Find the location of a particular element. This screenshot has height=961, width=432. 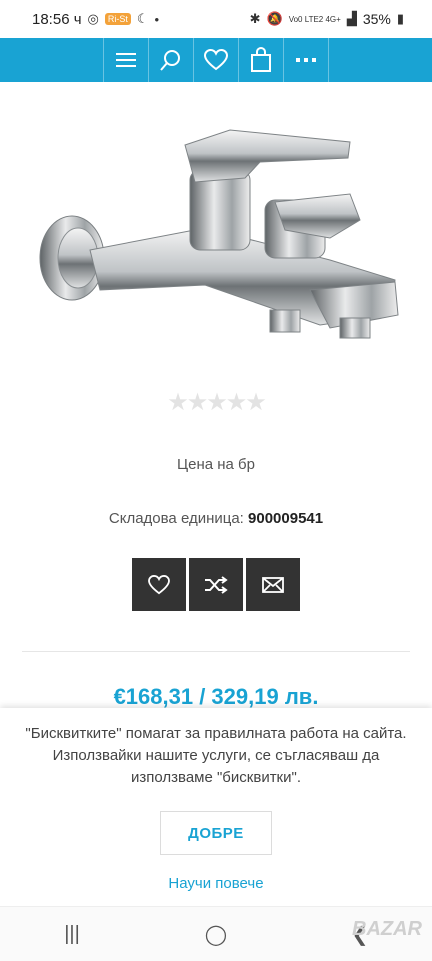

sku-label: Складова единица: is located at coordinates (176, 518).